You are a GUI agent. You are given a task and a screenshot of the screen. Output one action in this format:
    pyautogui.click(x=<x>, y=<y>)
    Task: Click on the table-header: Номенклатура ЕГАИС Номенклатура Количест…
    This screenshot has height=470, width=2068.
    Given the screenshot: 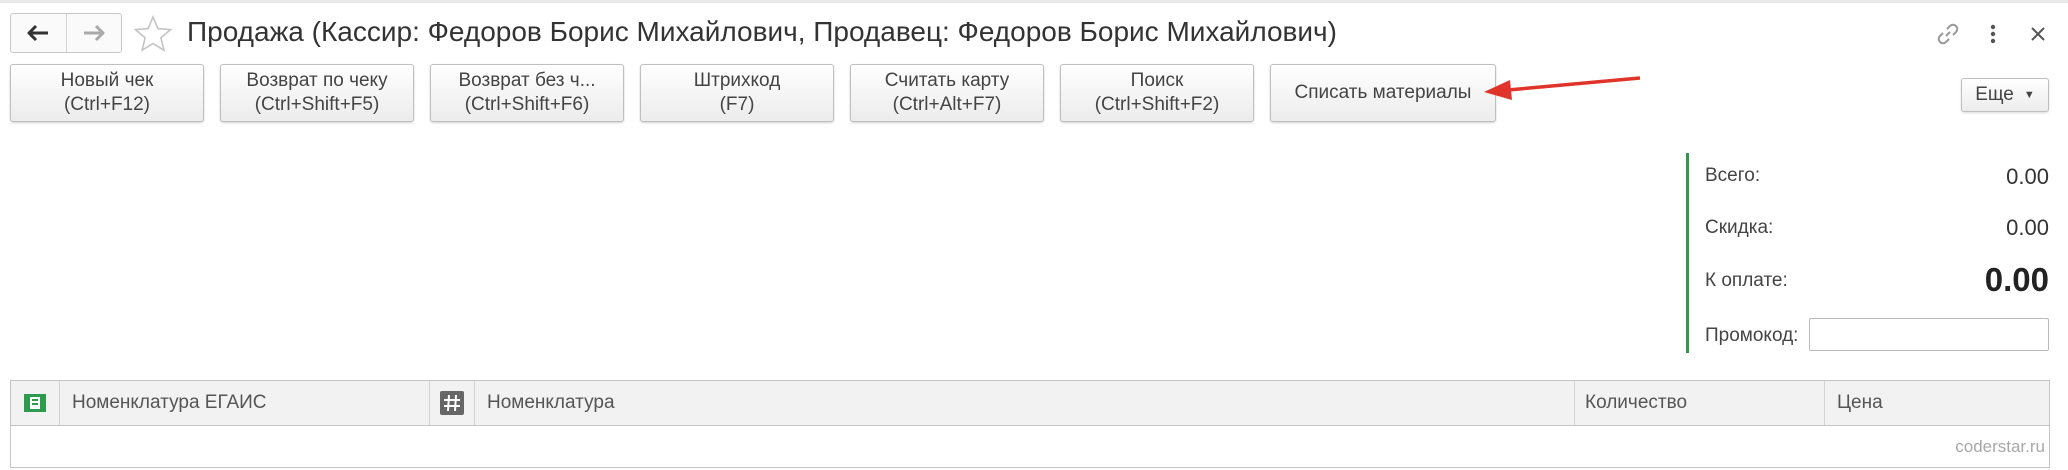 What is the action you would take?
    pyautogui.click(x=1030, y=403)
    